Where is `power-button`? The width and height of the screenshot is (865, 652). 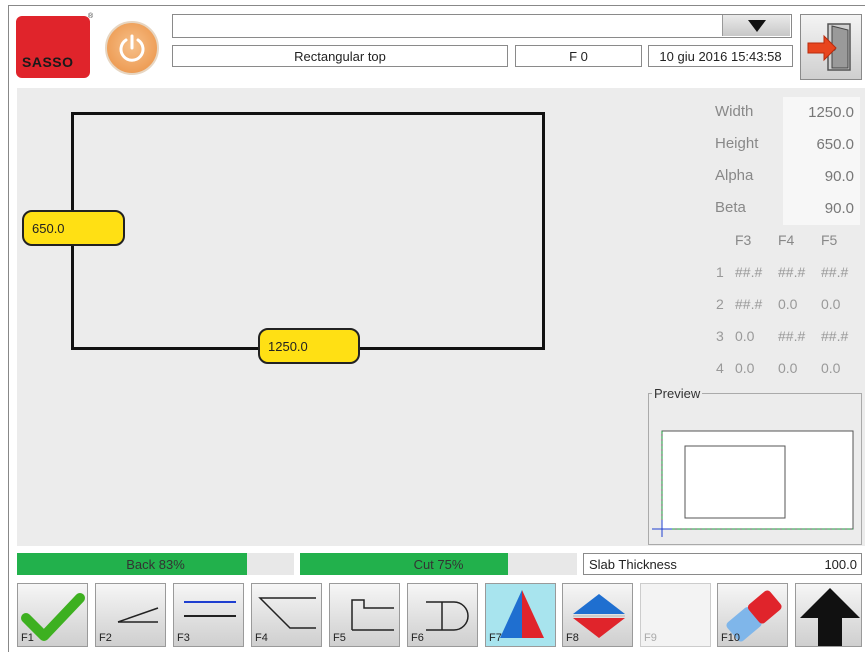
power-button is located at coordinates (132, 48).